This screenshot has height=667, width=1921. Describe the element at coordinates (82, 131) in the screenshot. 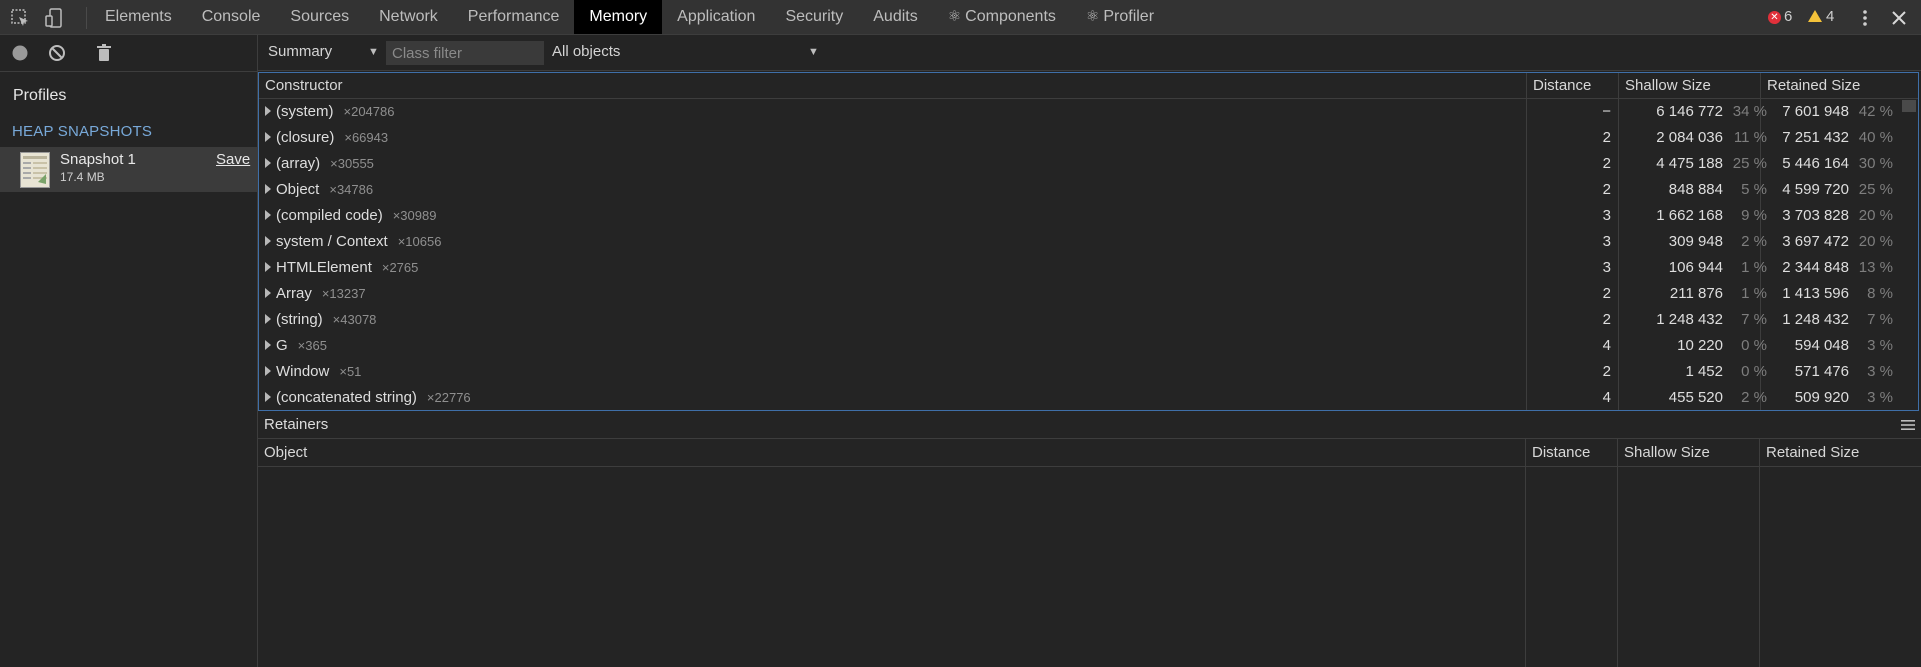

I see `heap-snapshots-header: HEAP SNAPSHOTS` at that location.